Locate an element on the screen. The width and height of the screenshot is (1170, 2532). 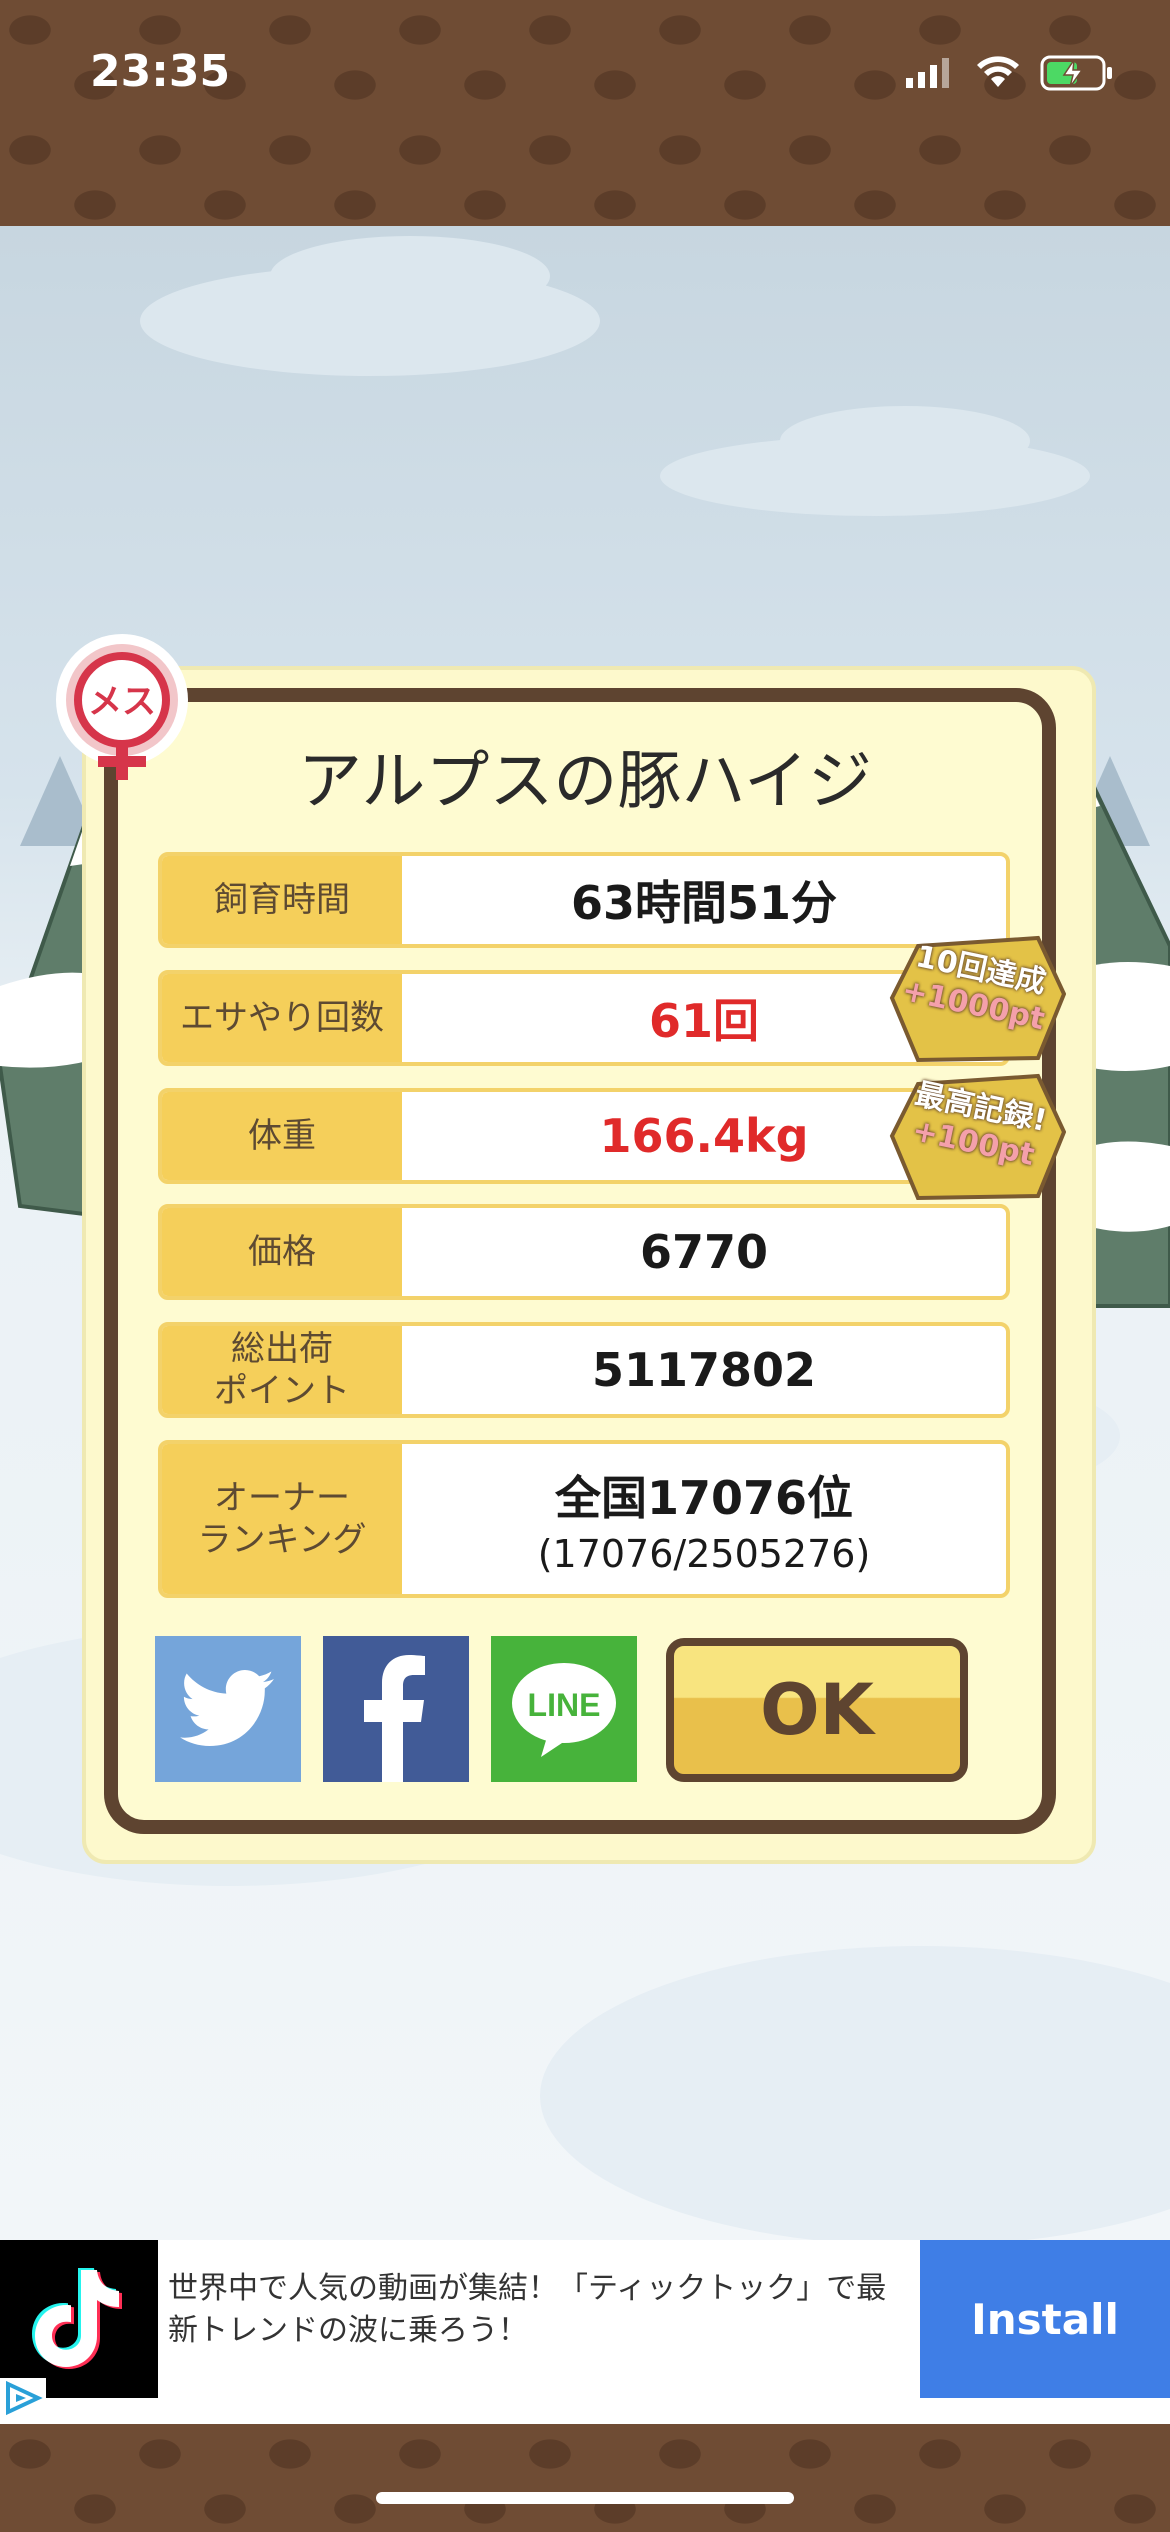
stat-value: 63時間51分 is located at coordinates (704, 903).